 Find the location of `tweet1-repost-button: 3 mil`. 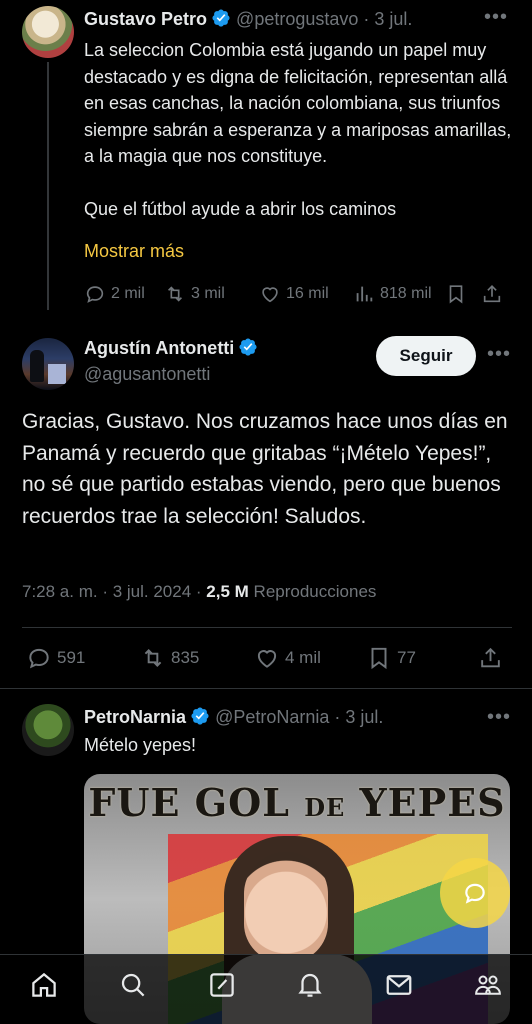

tweet1-repost-button: 3 mil is located at coordinates (211, 294).